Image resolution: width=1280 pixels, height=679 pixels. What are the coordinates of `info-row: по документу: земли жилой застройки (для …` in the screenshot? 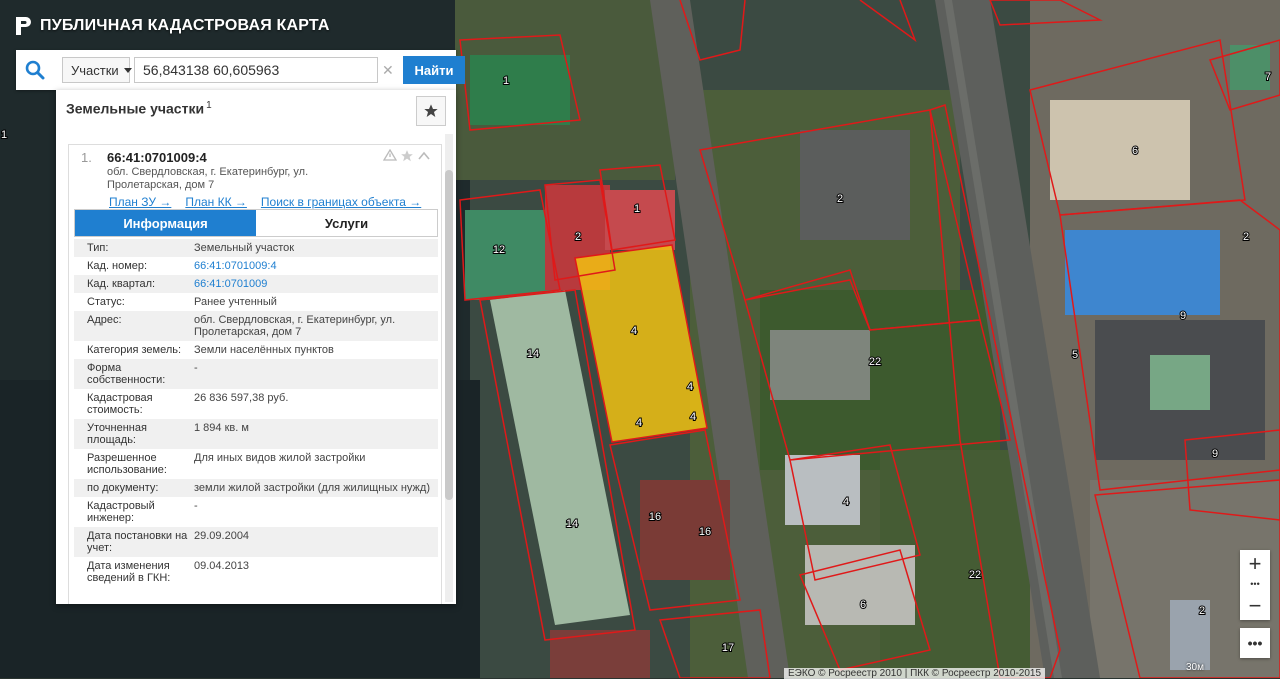 It's located at (256, 488).